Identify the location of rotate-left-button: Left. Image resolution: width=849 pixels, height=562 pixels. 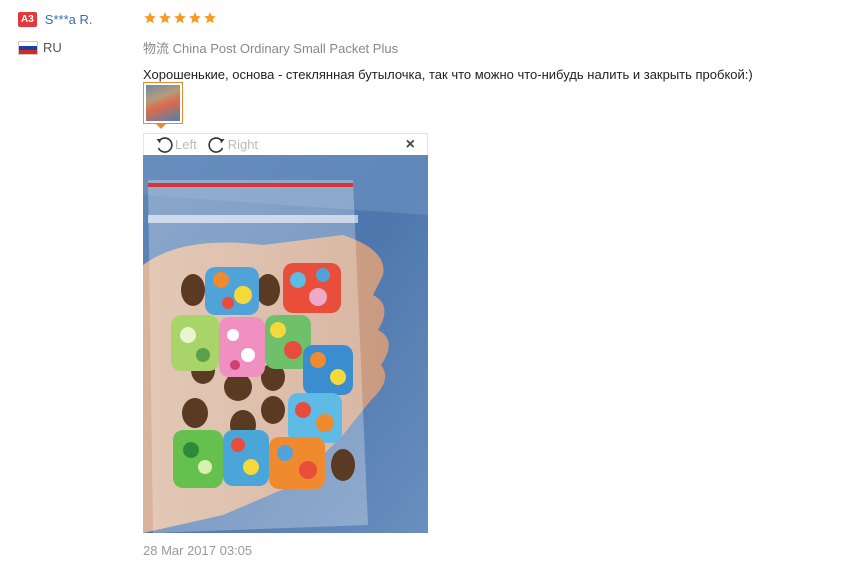
(175, 145).